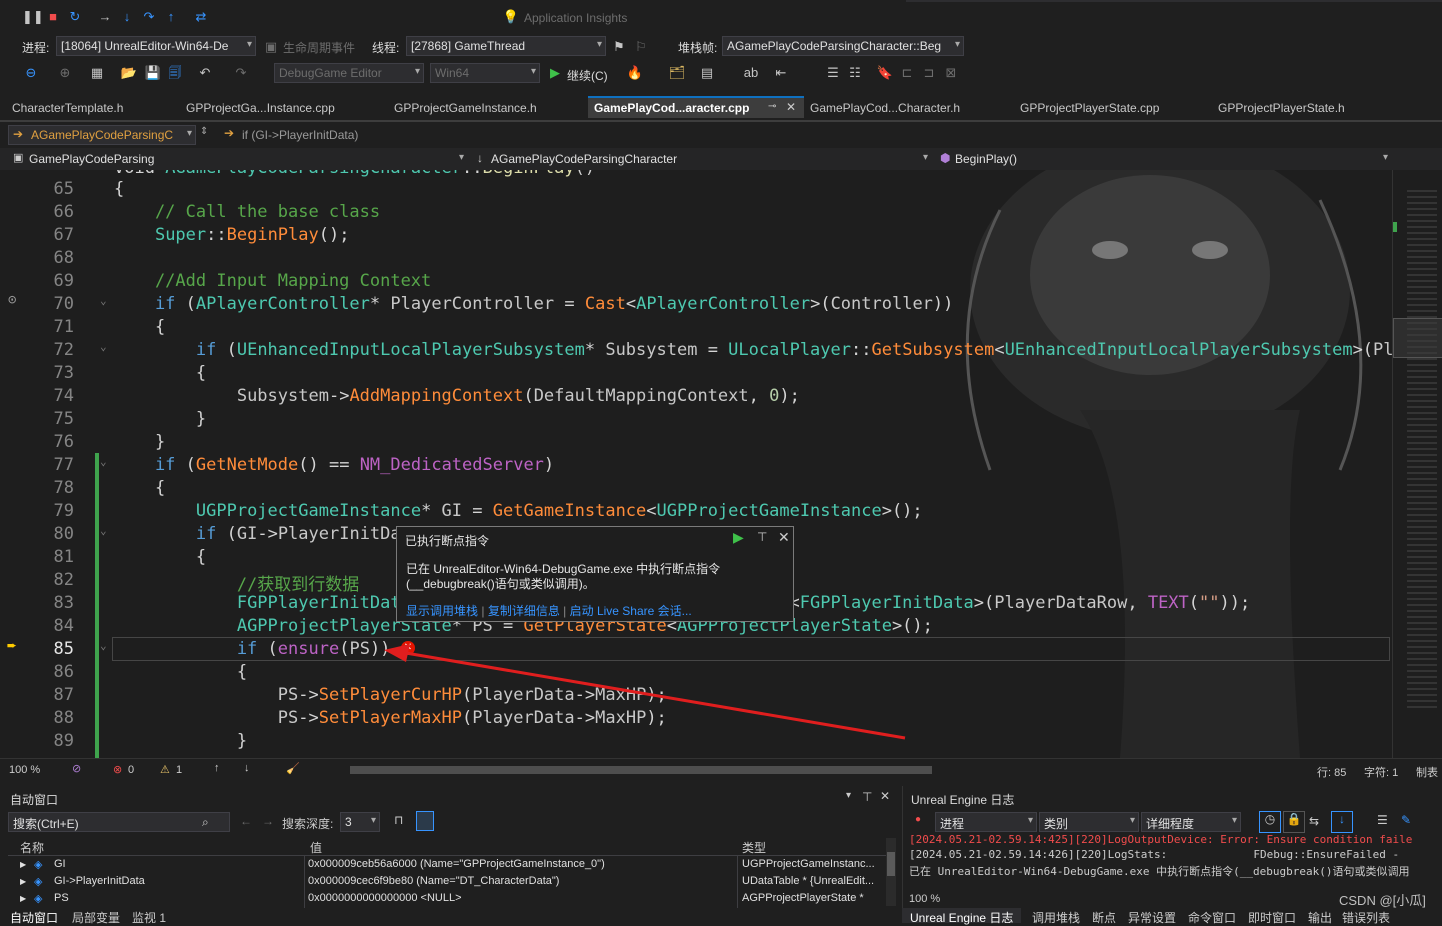 The image size is (1442, 926). Describe the element at coordinates (360, 822) in the screenshot. I see `depth-select: 3` at that location.